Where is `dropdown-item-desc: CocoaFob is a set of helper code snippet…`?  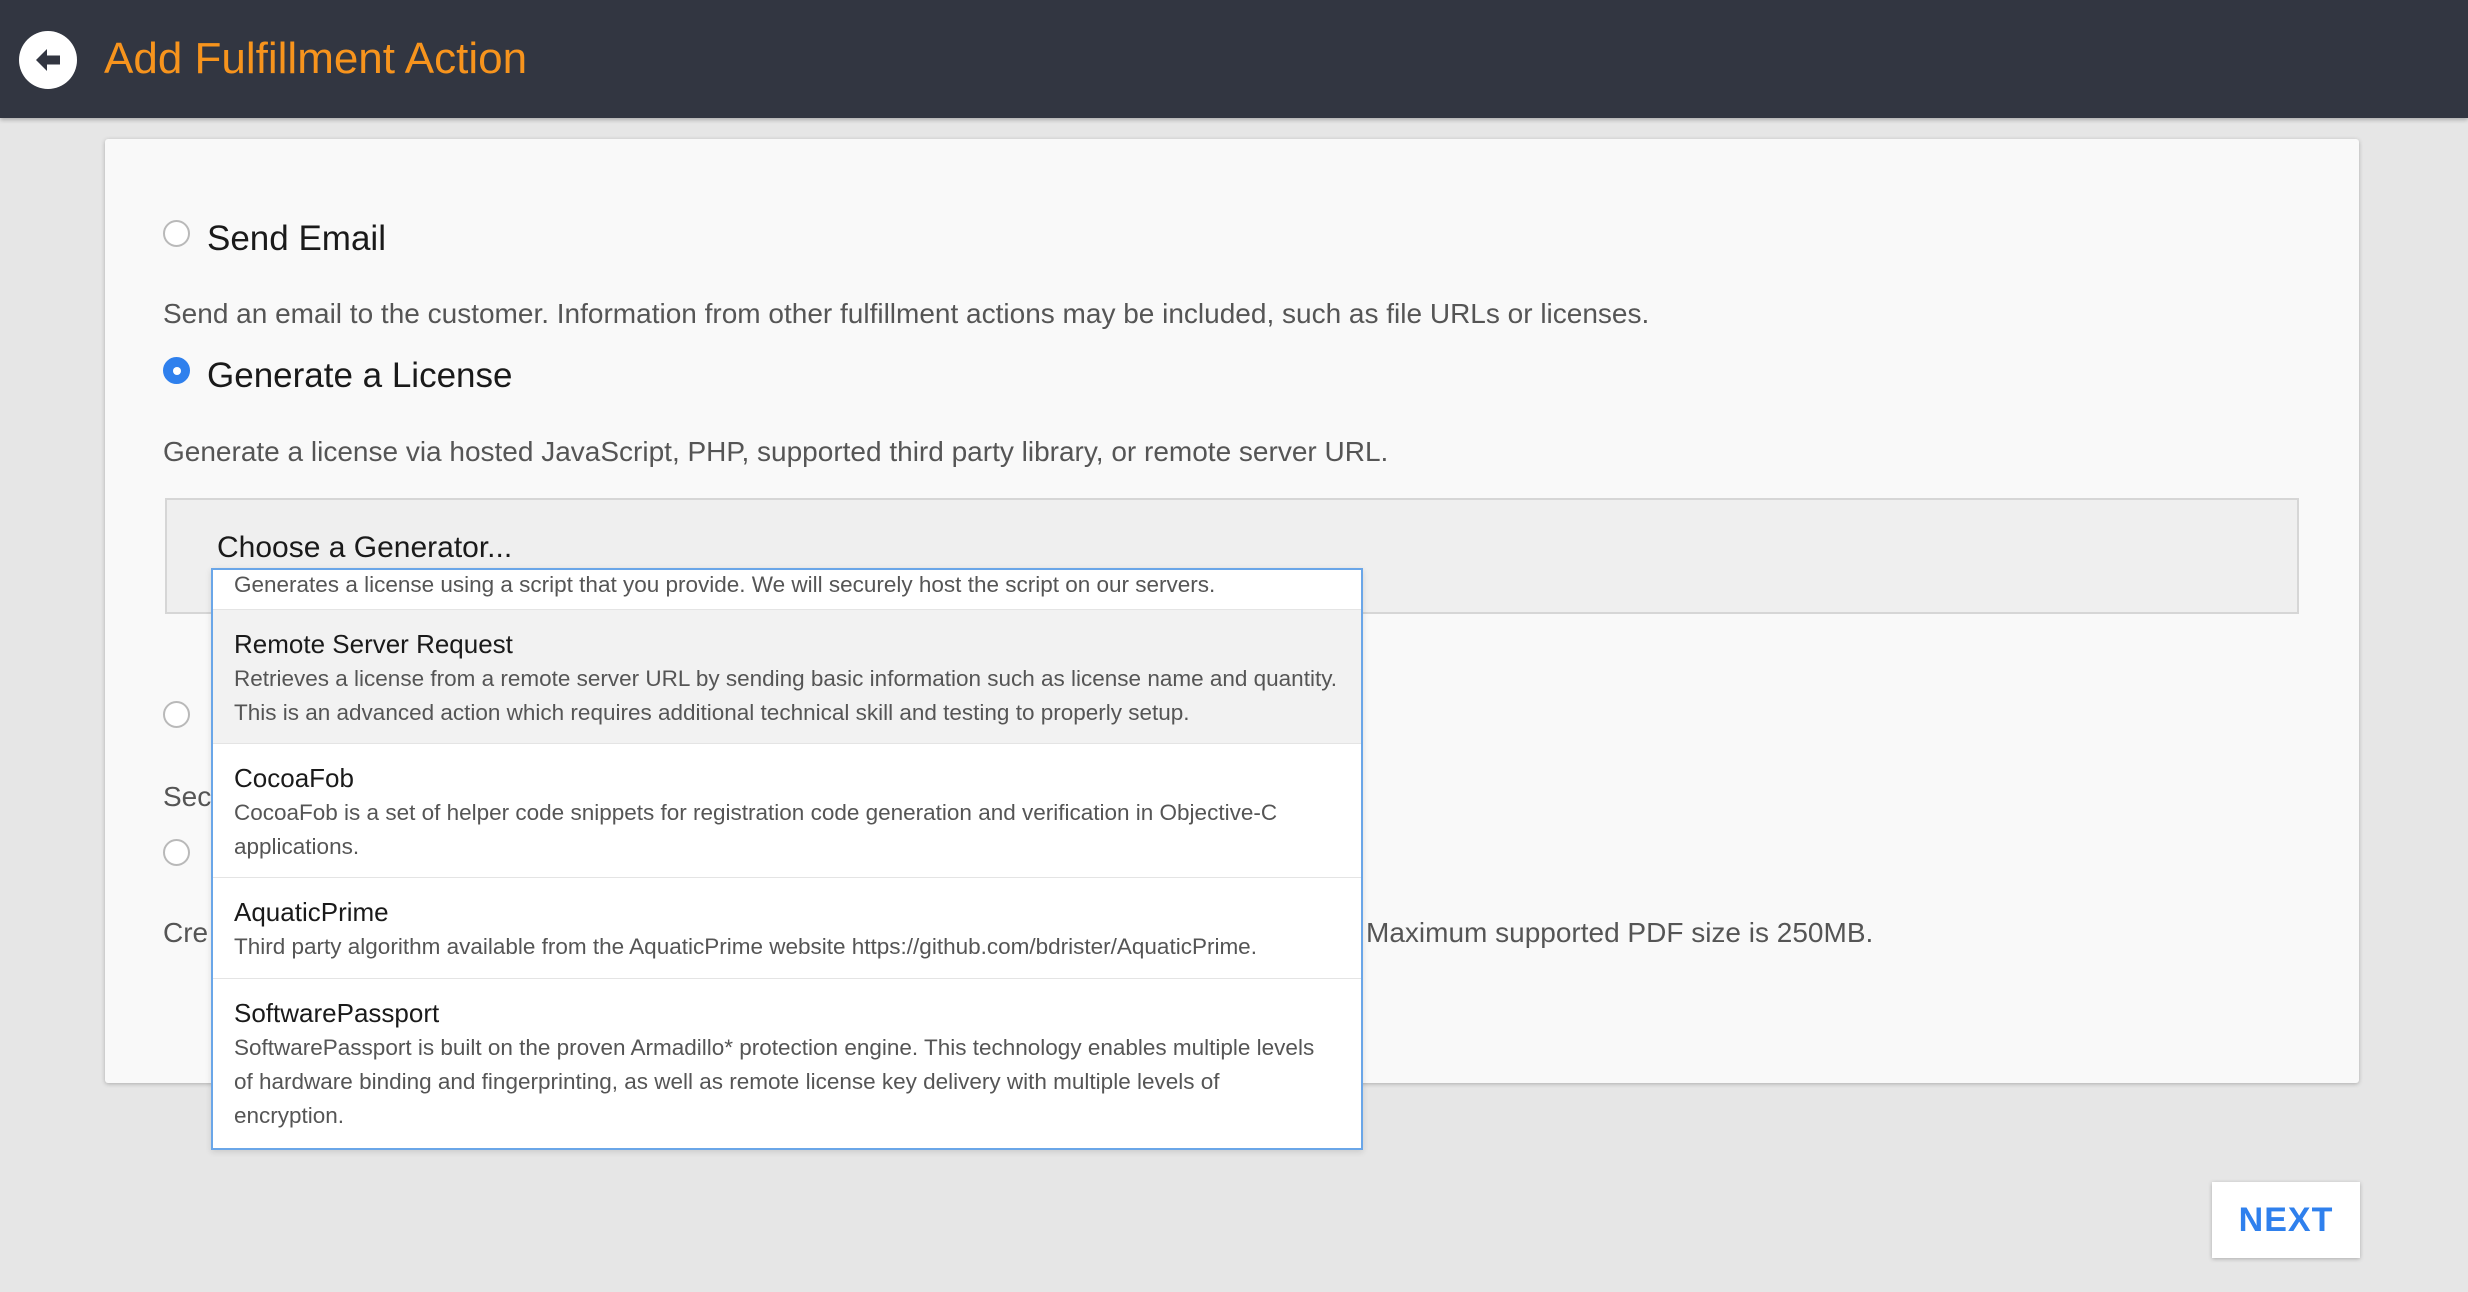
dropdown-item-desc: CocoaFob is a set of helper code snippet… is located at coordinates (756, 812).